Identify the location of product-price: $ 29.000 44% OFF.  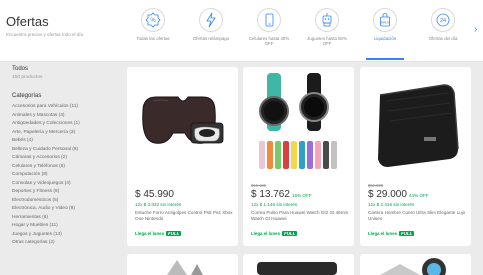
(398, 194).